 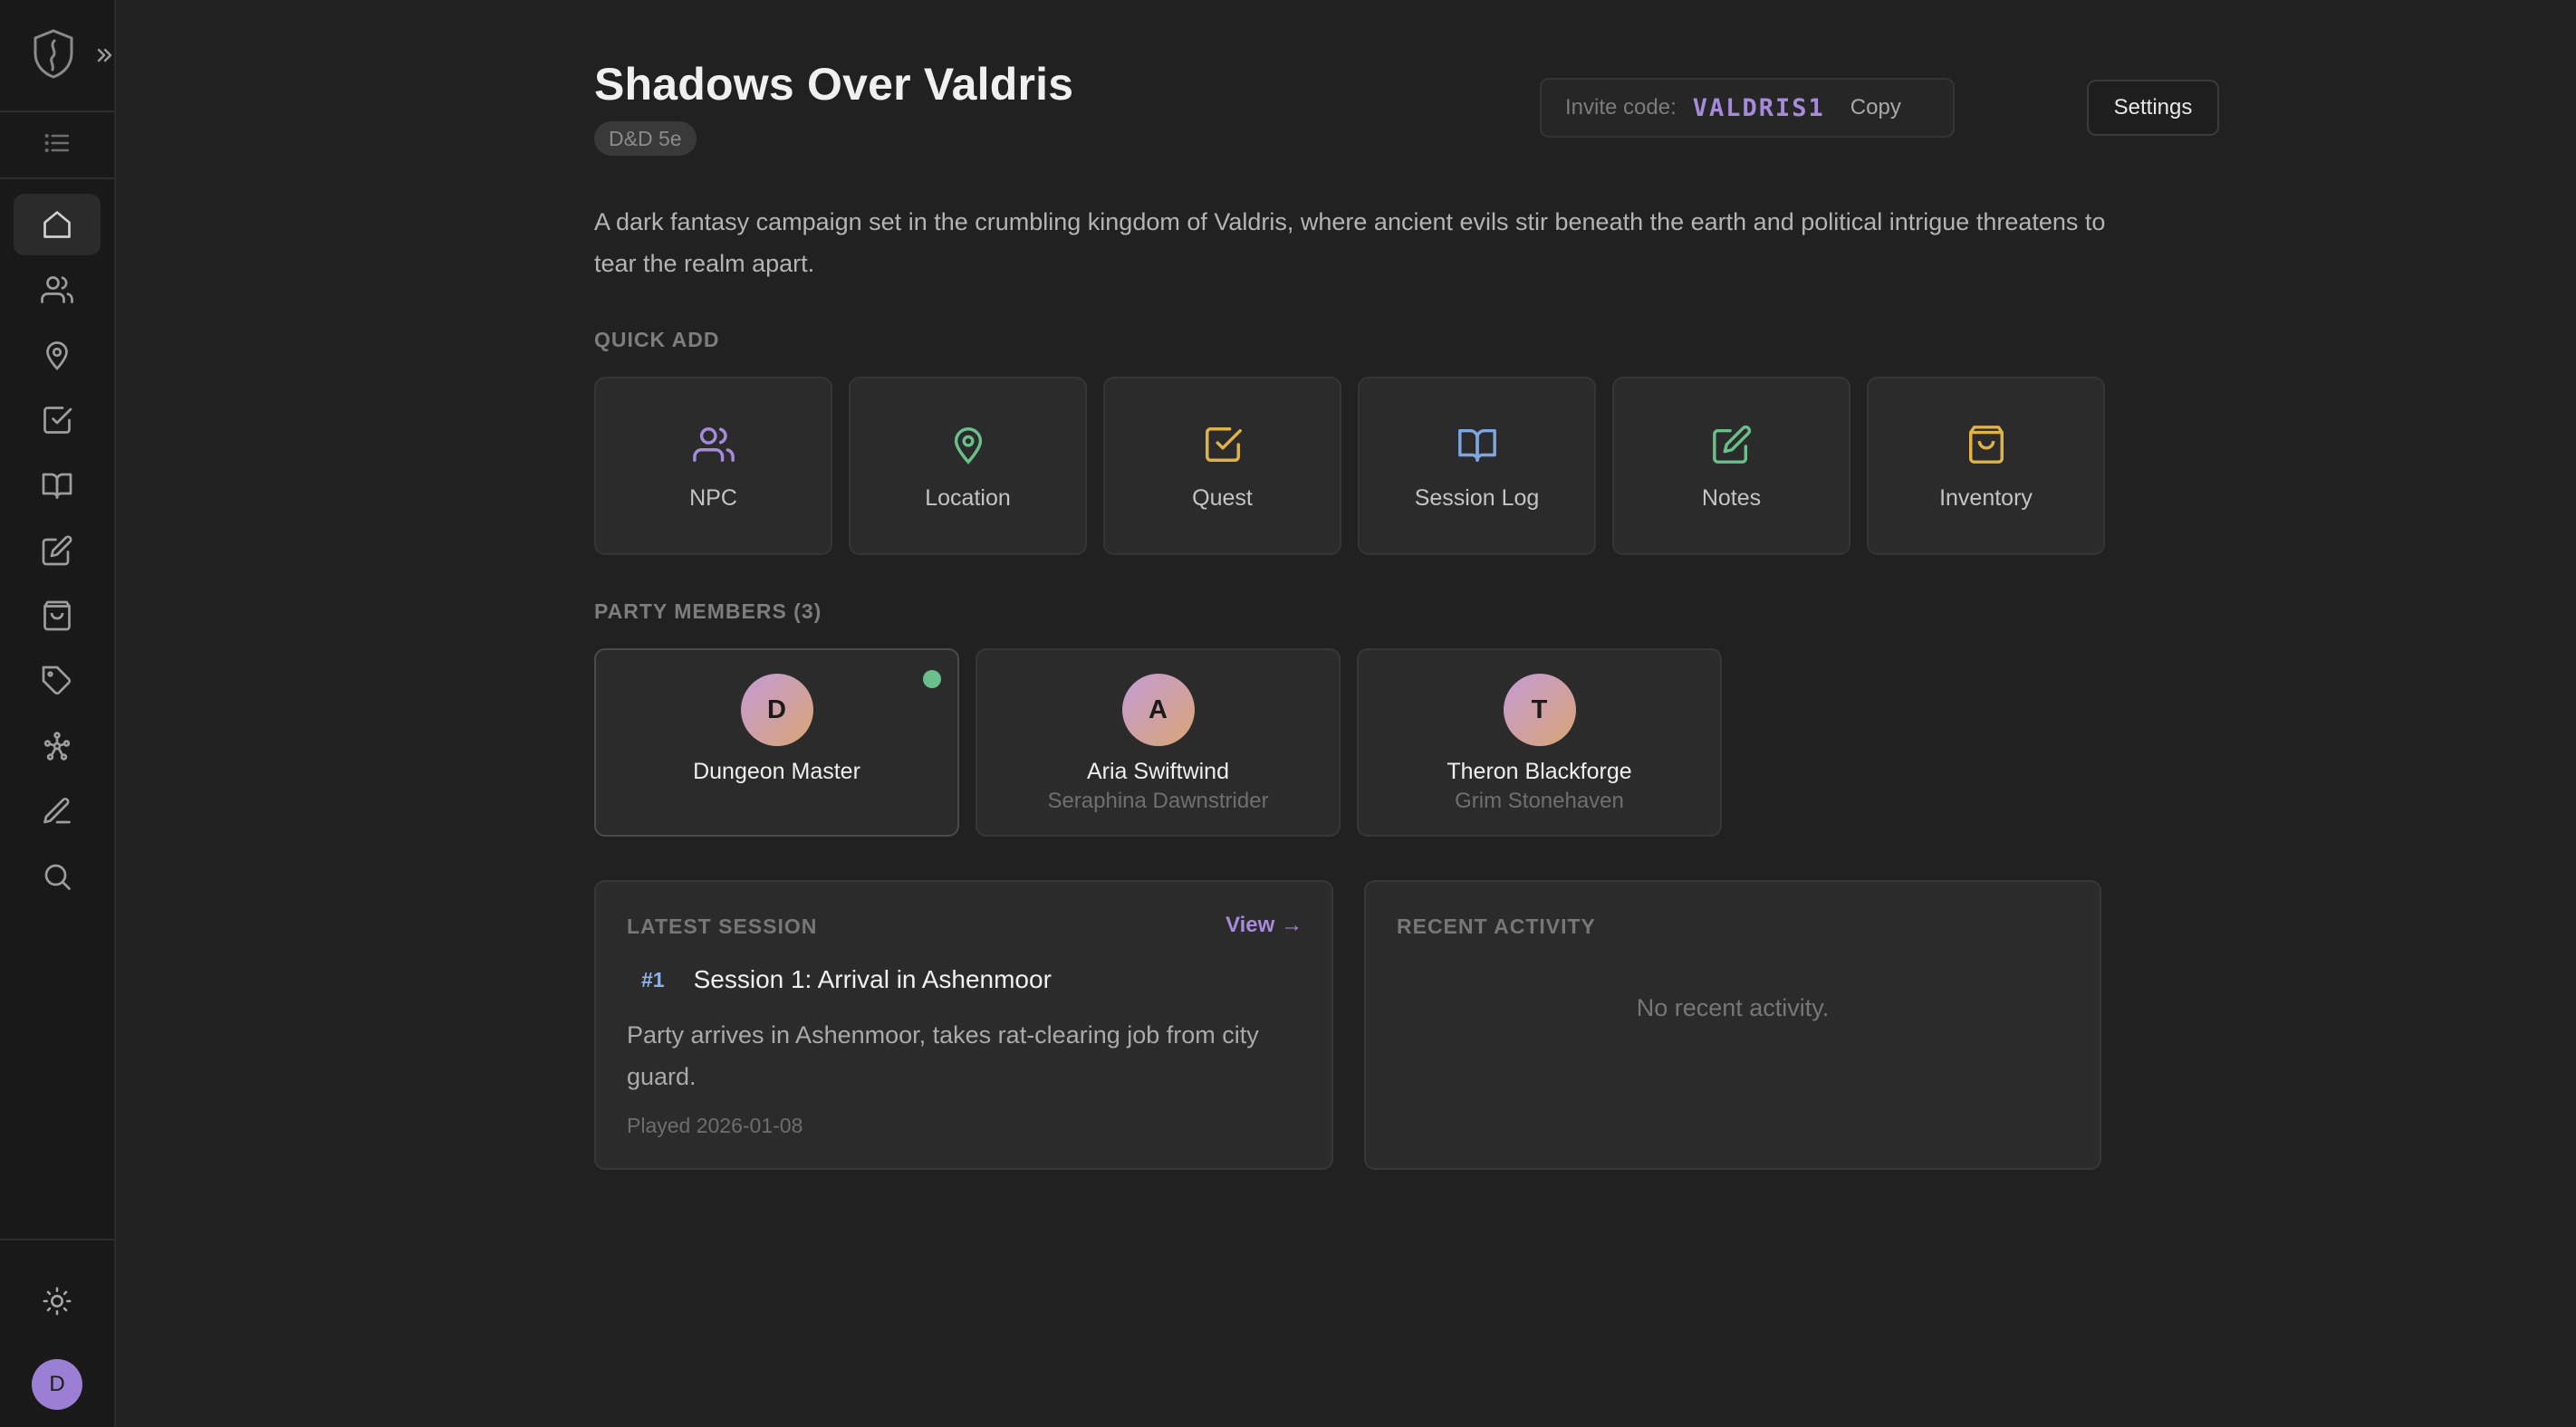 What do you see at coordinates (653, 979) in the screenshot?
I see `session-number: #1` at bounding box center [653, 979].